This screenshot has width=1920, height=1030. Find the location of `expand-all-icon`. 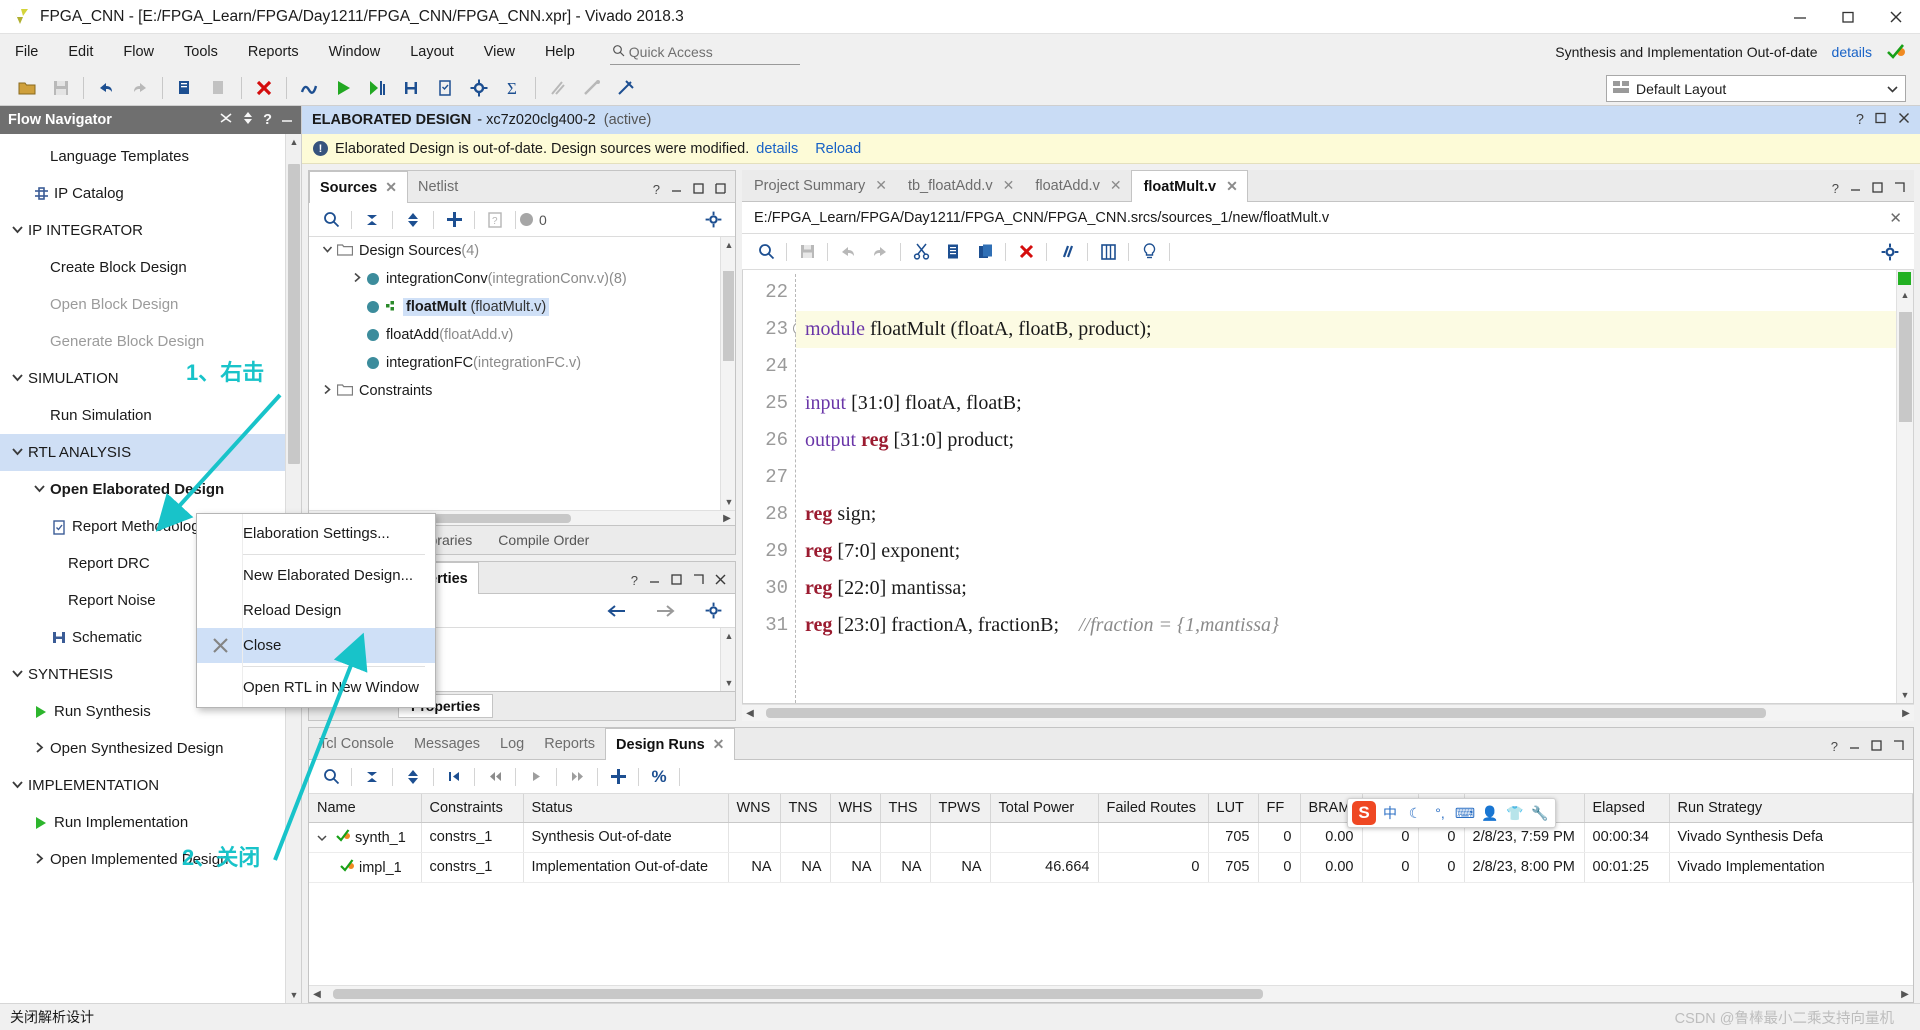

expand-all-icon is located at coordinates (413, 220).